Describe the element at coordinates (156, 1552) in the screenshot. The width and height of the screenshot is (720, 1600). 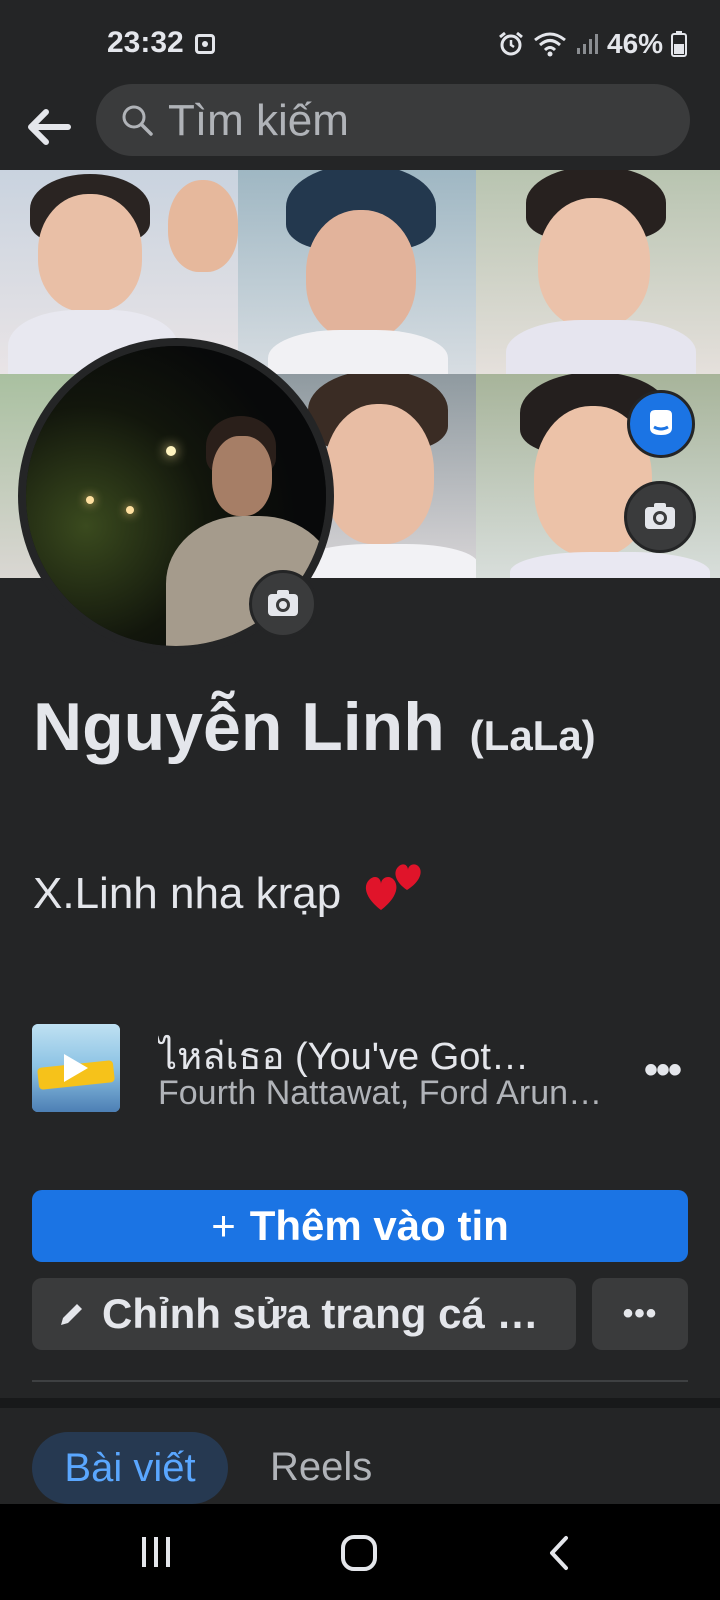
I see `recent-apps-icon` at that location.